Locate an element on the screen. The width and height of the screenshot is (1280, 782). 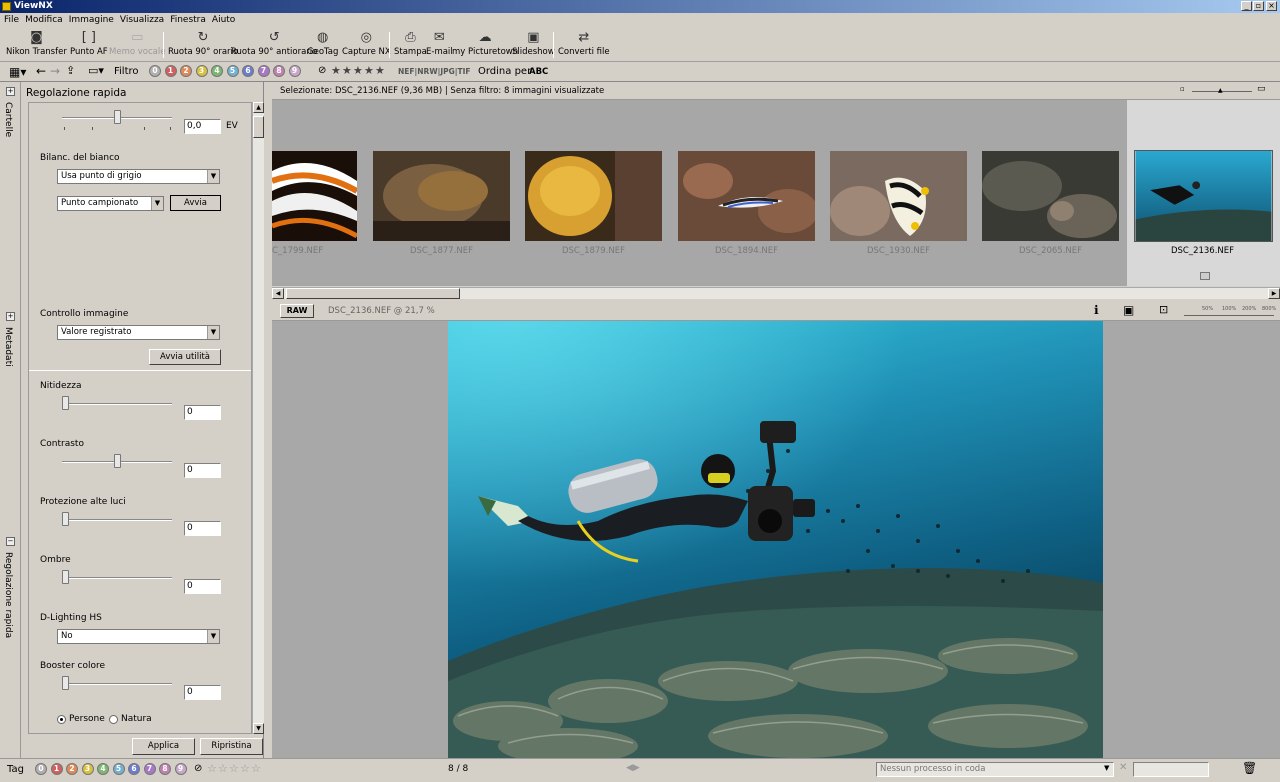
radio-nature is located at coordinates (113, 719).